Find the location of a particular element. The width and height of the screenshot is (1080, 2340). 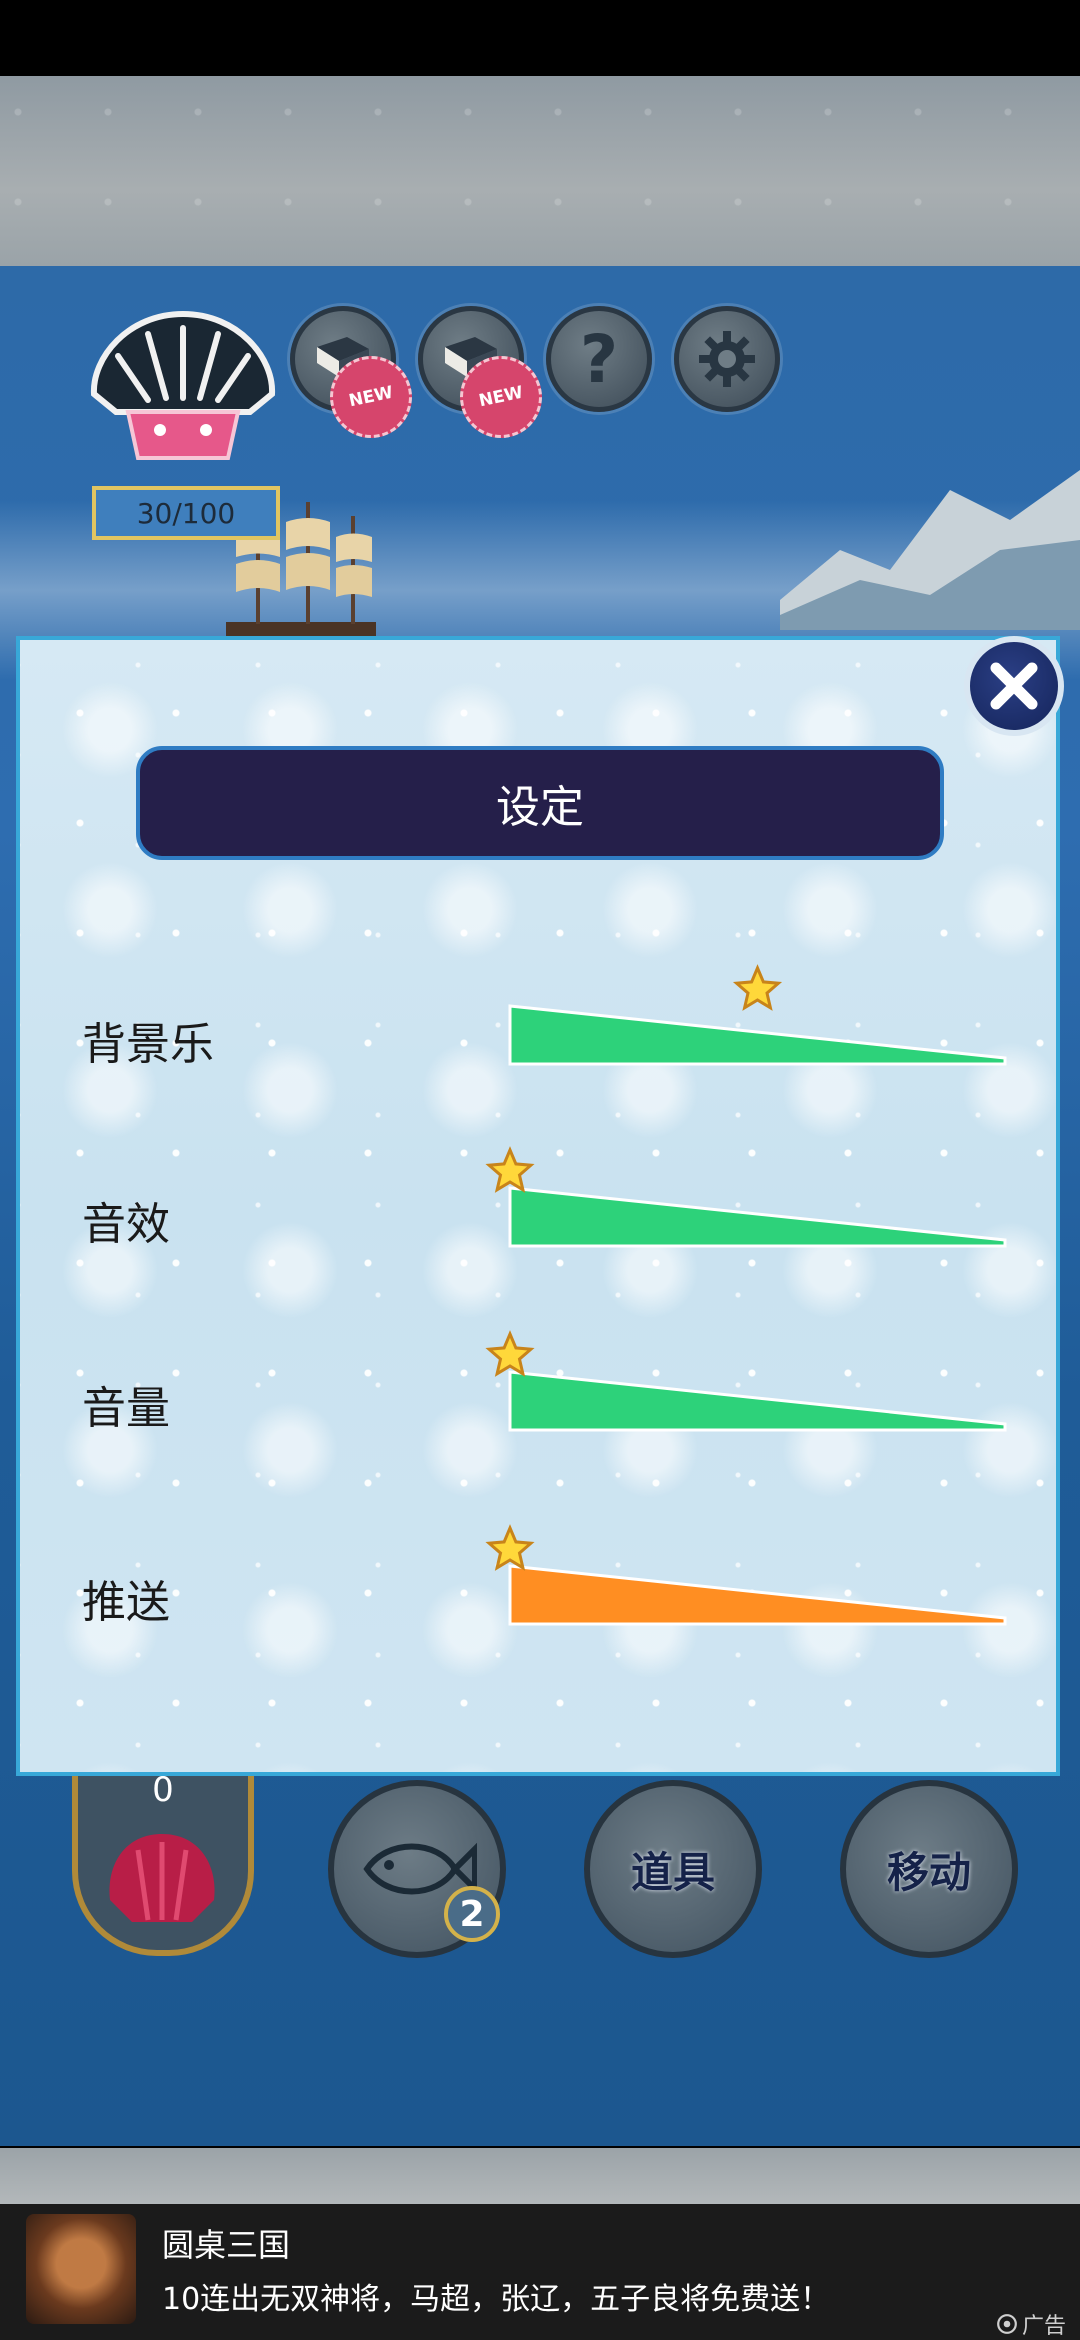

move-label: 移动 is located at coordinates (928, 1872).